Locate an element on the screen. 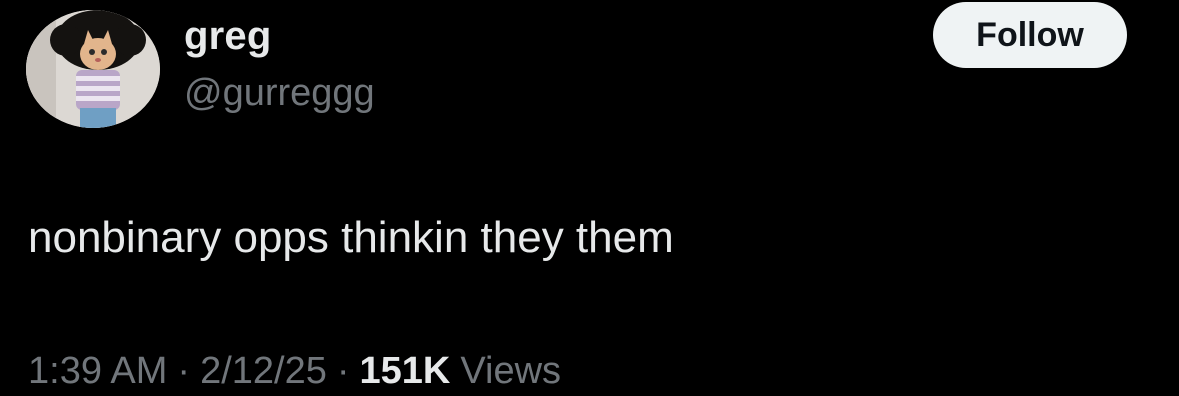 The width and height of the screenshot is (1179, 396). tweet-date: 2/12/25 is located at coordinates (263, 371).